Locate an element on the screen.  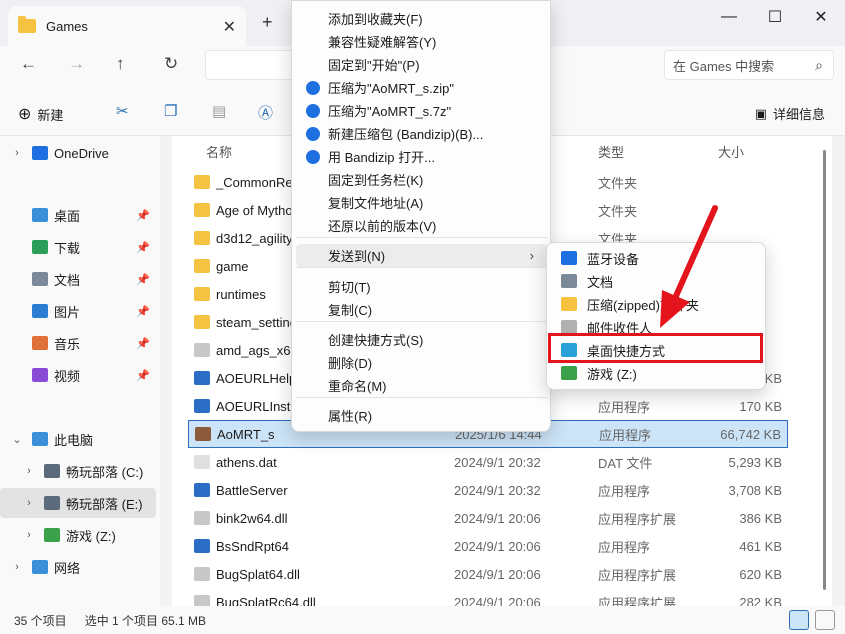
context-menu-item: 固定到任务栏(K) is located at coordinates (422, 179).